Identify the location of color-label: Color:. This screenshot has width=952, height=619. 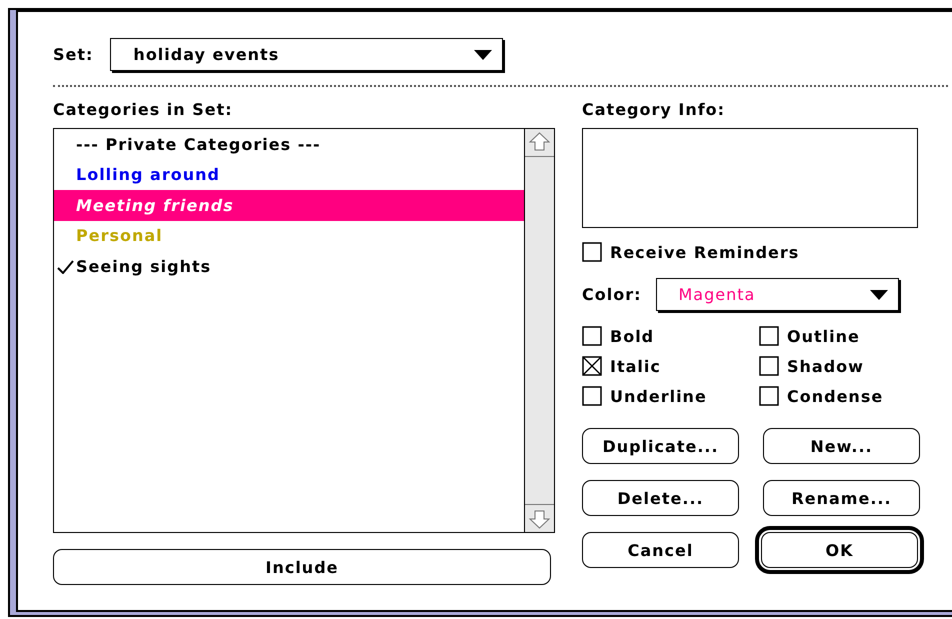
(612, 294).